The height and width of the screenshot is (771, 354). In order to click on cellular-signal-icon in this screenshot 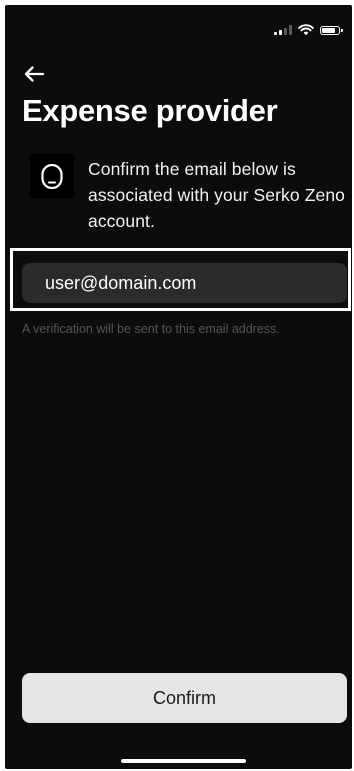, I will do `click(283, 30)`.